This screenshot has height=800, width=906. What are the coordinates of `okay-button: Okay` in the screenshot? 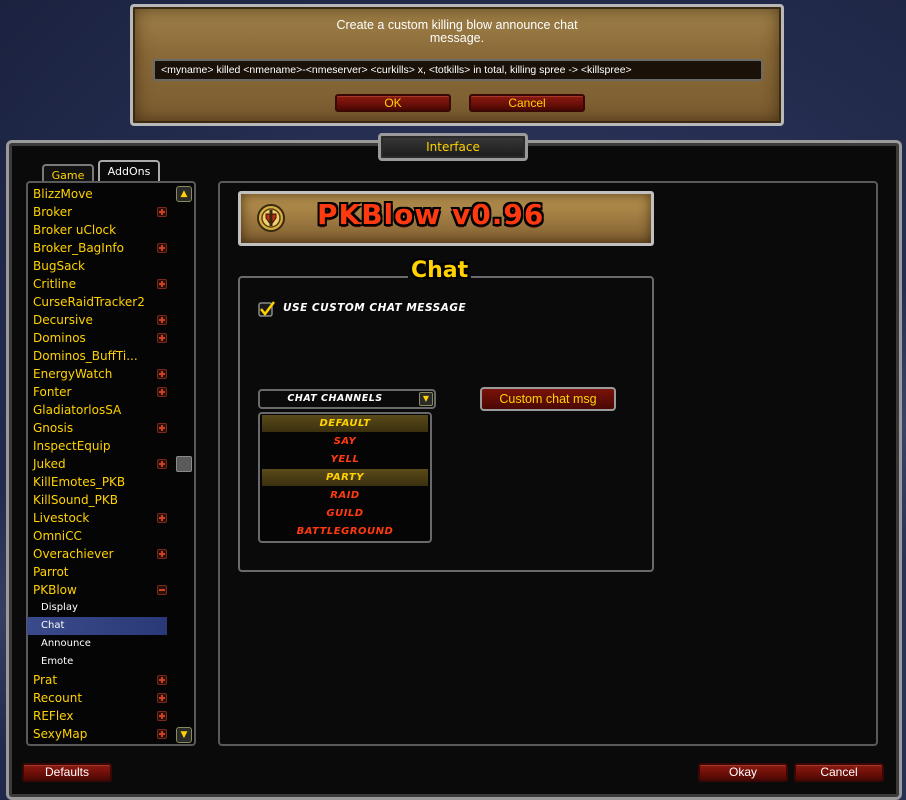 It's located at (743, 772).